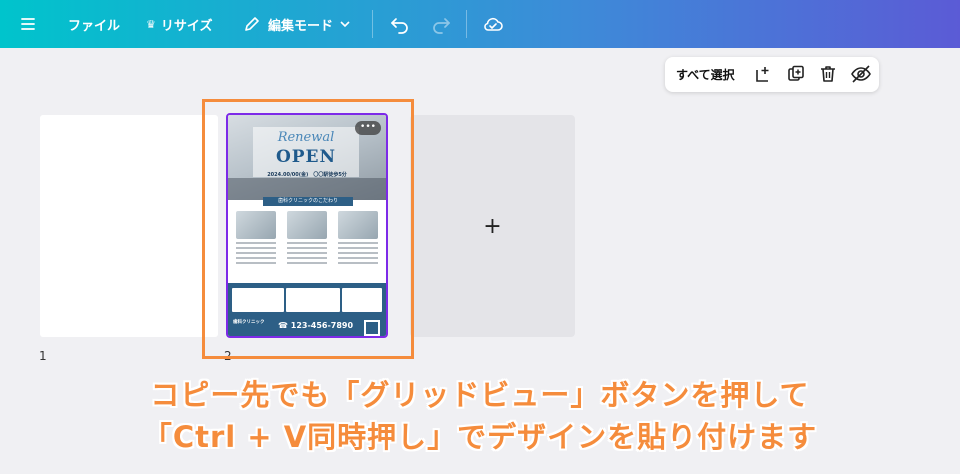 This screenshot has width=960, height=474. Describe the element at coordinates (186, 26) in the screenshot. I see `resize-label: リサイズ` at that location.